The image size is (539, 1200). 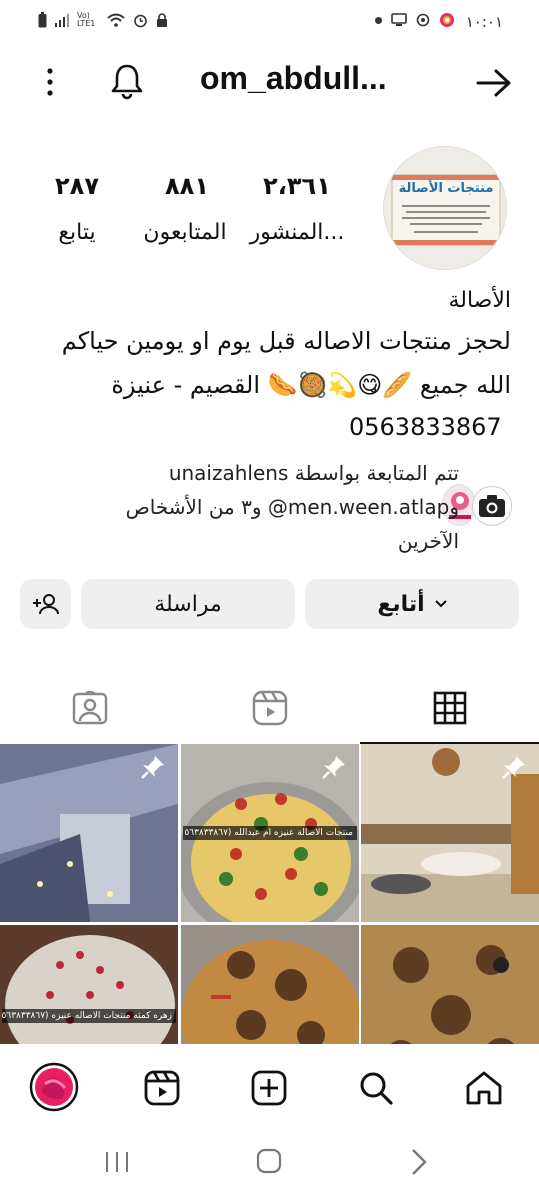 I want to click on avatar-logo-icon, so click(x=445, y=208).